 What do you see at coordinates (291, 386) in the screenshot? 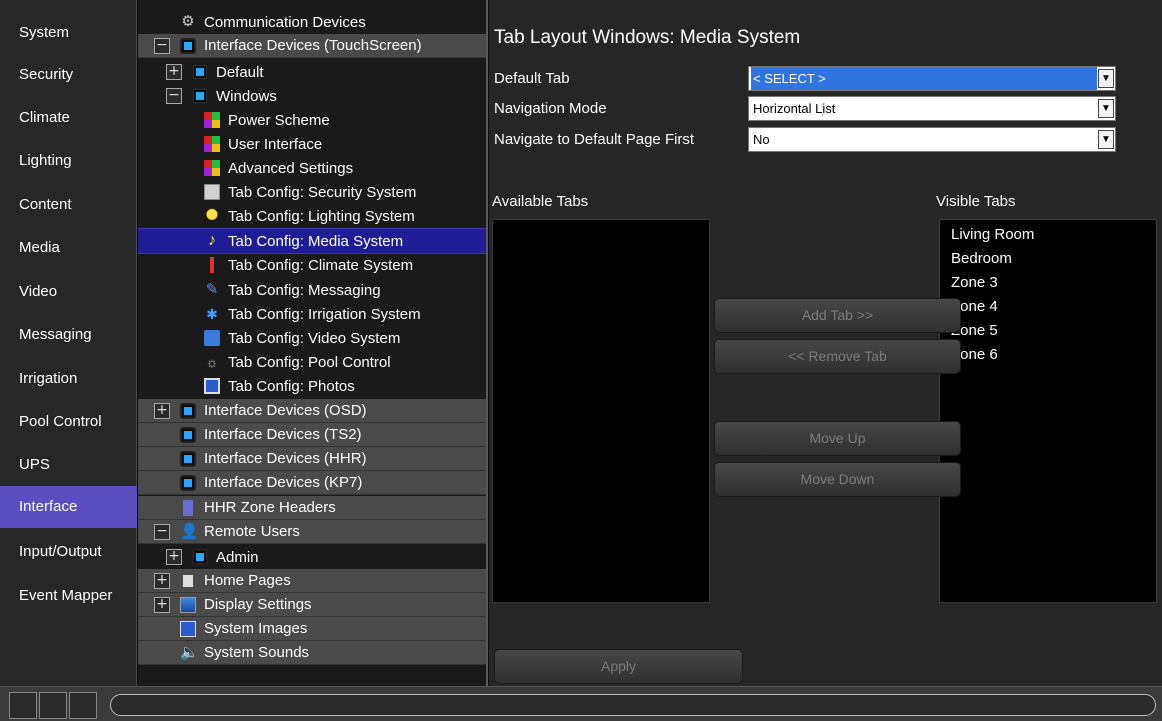
I see `tree-item-label: Tab Config: Photos` at bounding box center [291, 386].